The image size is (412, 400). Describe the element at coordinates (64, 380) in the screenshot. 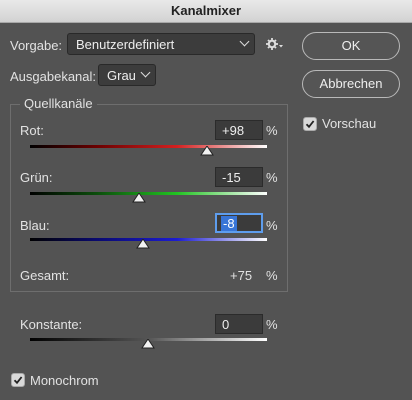

I see `monochrome-label: Monochrom` at that location.